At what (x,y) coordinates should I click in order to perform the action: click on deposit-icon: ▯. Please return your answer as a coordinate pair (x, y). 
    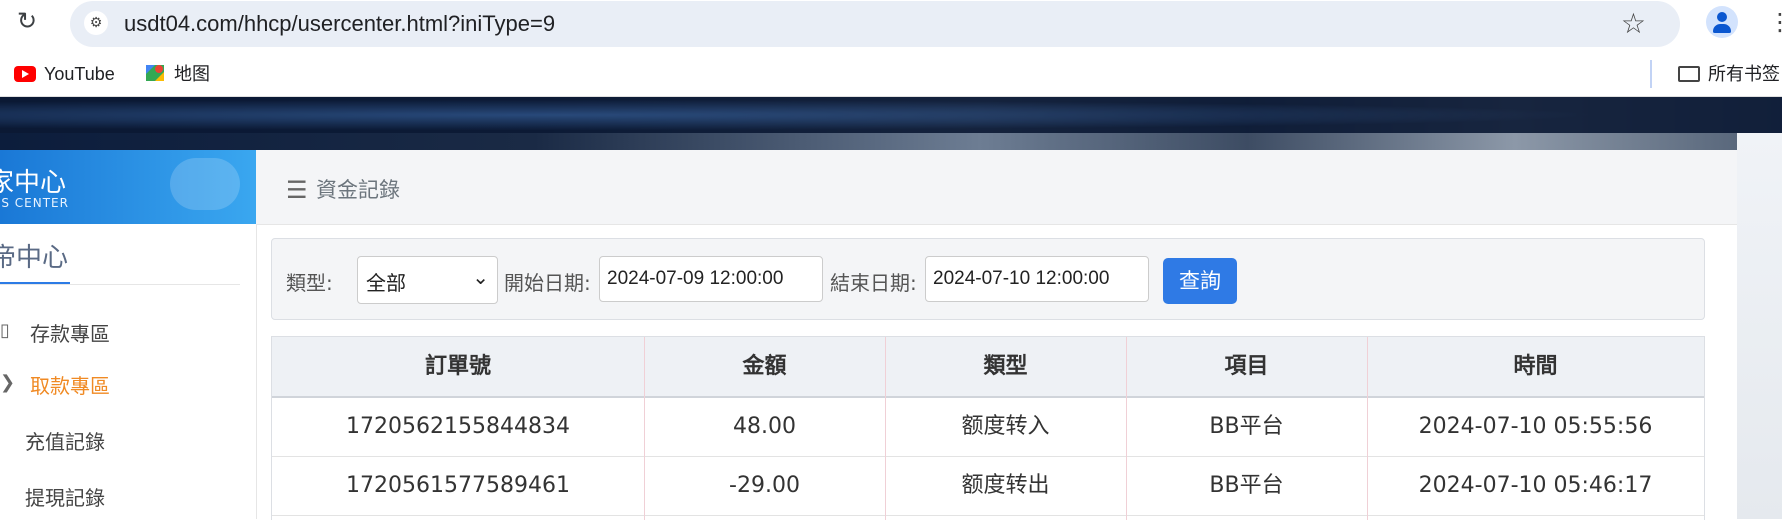
    Looking at the image, I should click on (5, 330).